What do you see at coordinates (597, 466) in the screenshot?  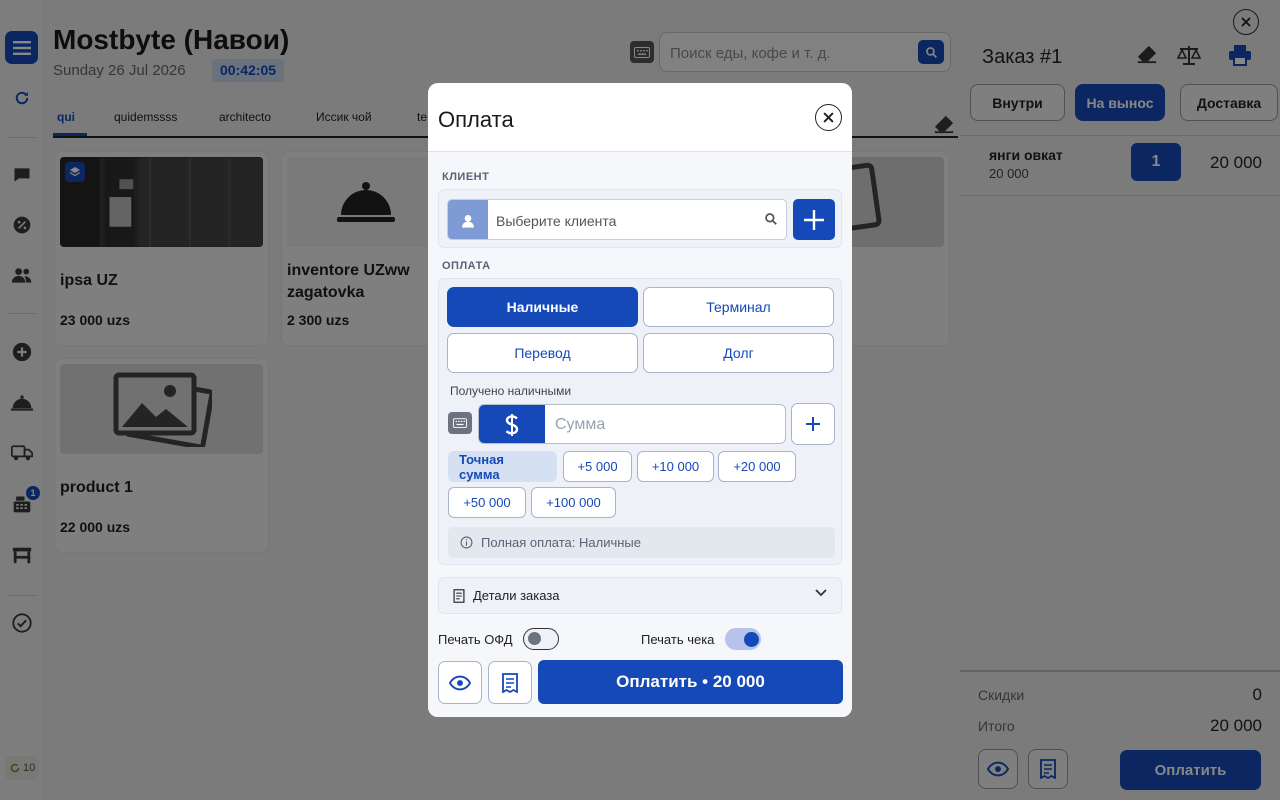 I see `quick-amount-chip: +5 000` at bounding box center [597, 466].